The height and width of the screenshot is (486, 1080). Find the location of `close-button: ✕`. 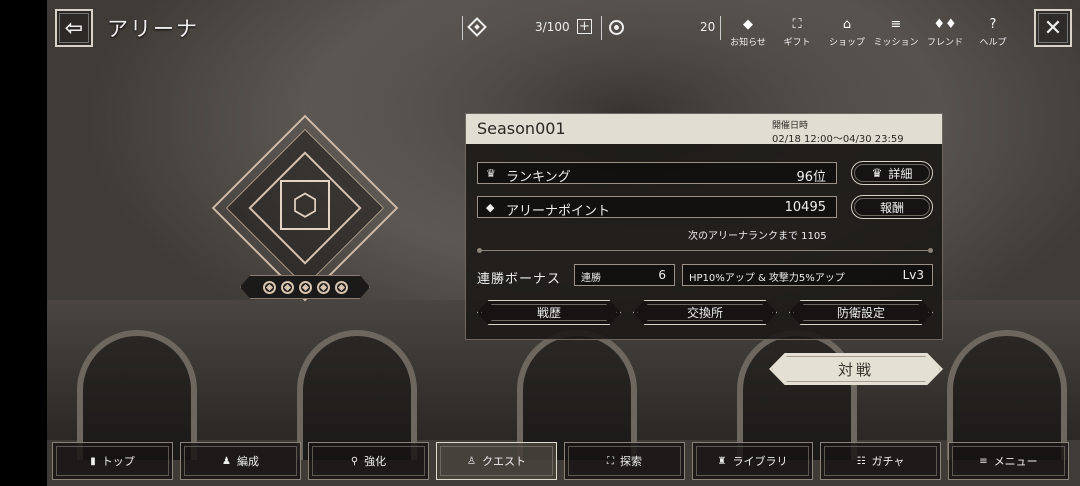

close-button: ✕ is located at coordinates (1053, 28).